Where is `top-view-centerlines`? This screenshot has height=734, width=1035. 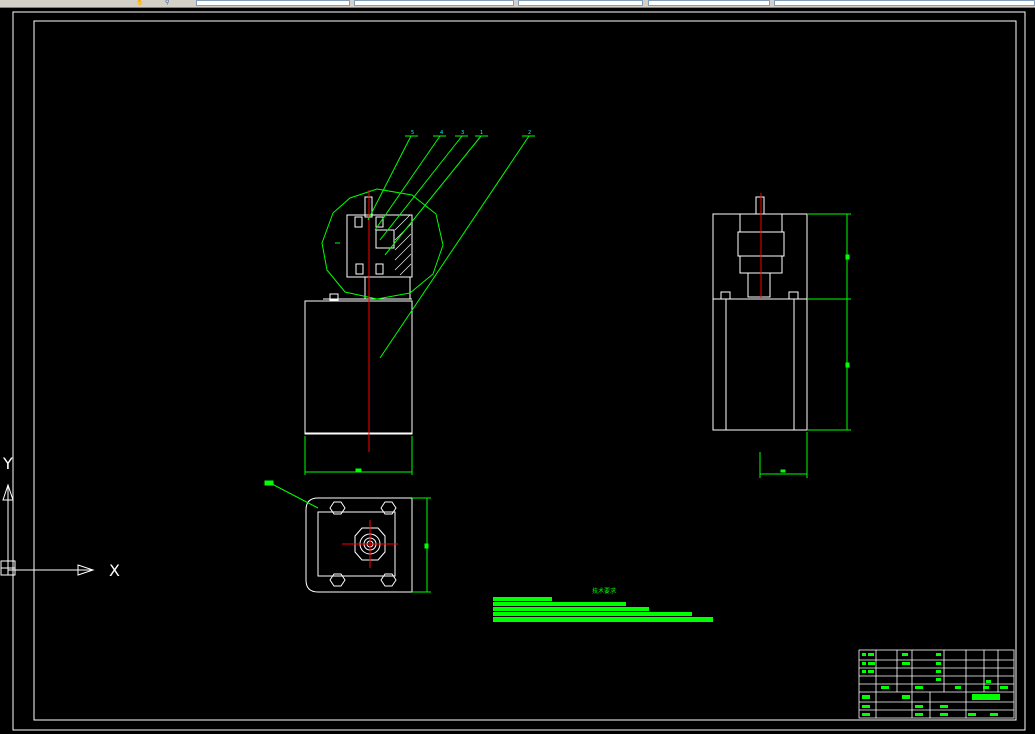
top-view-centerlines is located at coordinates (370, 544).